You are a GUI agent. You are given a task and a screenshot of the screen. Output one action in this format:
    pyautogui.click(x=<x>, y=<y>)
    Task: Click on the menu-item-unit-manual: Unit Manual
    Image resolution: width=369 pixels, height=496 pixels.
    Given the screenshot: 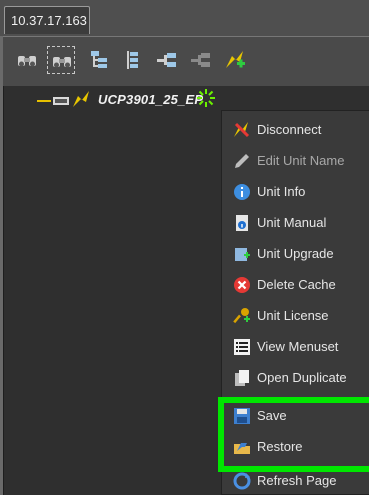 What is the action you would take?
    pyautogui.click(x=295, y=222)
    